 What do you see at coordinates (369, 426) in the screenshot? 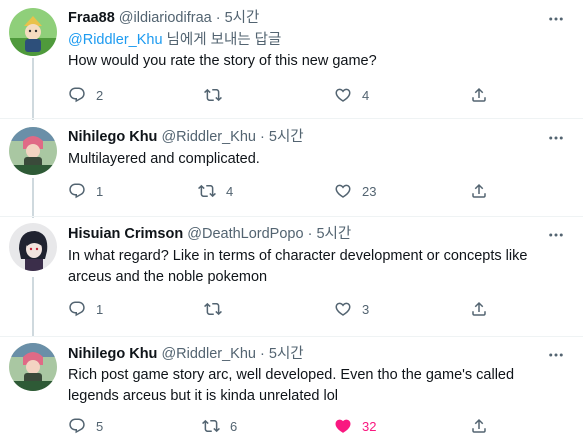
I see `like-count: 32` at bounding box center [369, 426].